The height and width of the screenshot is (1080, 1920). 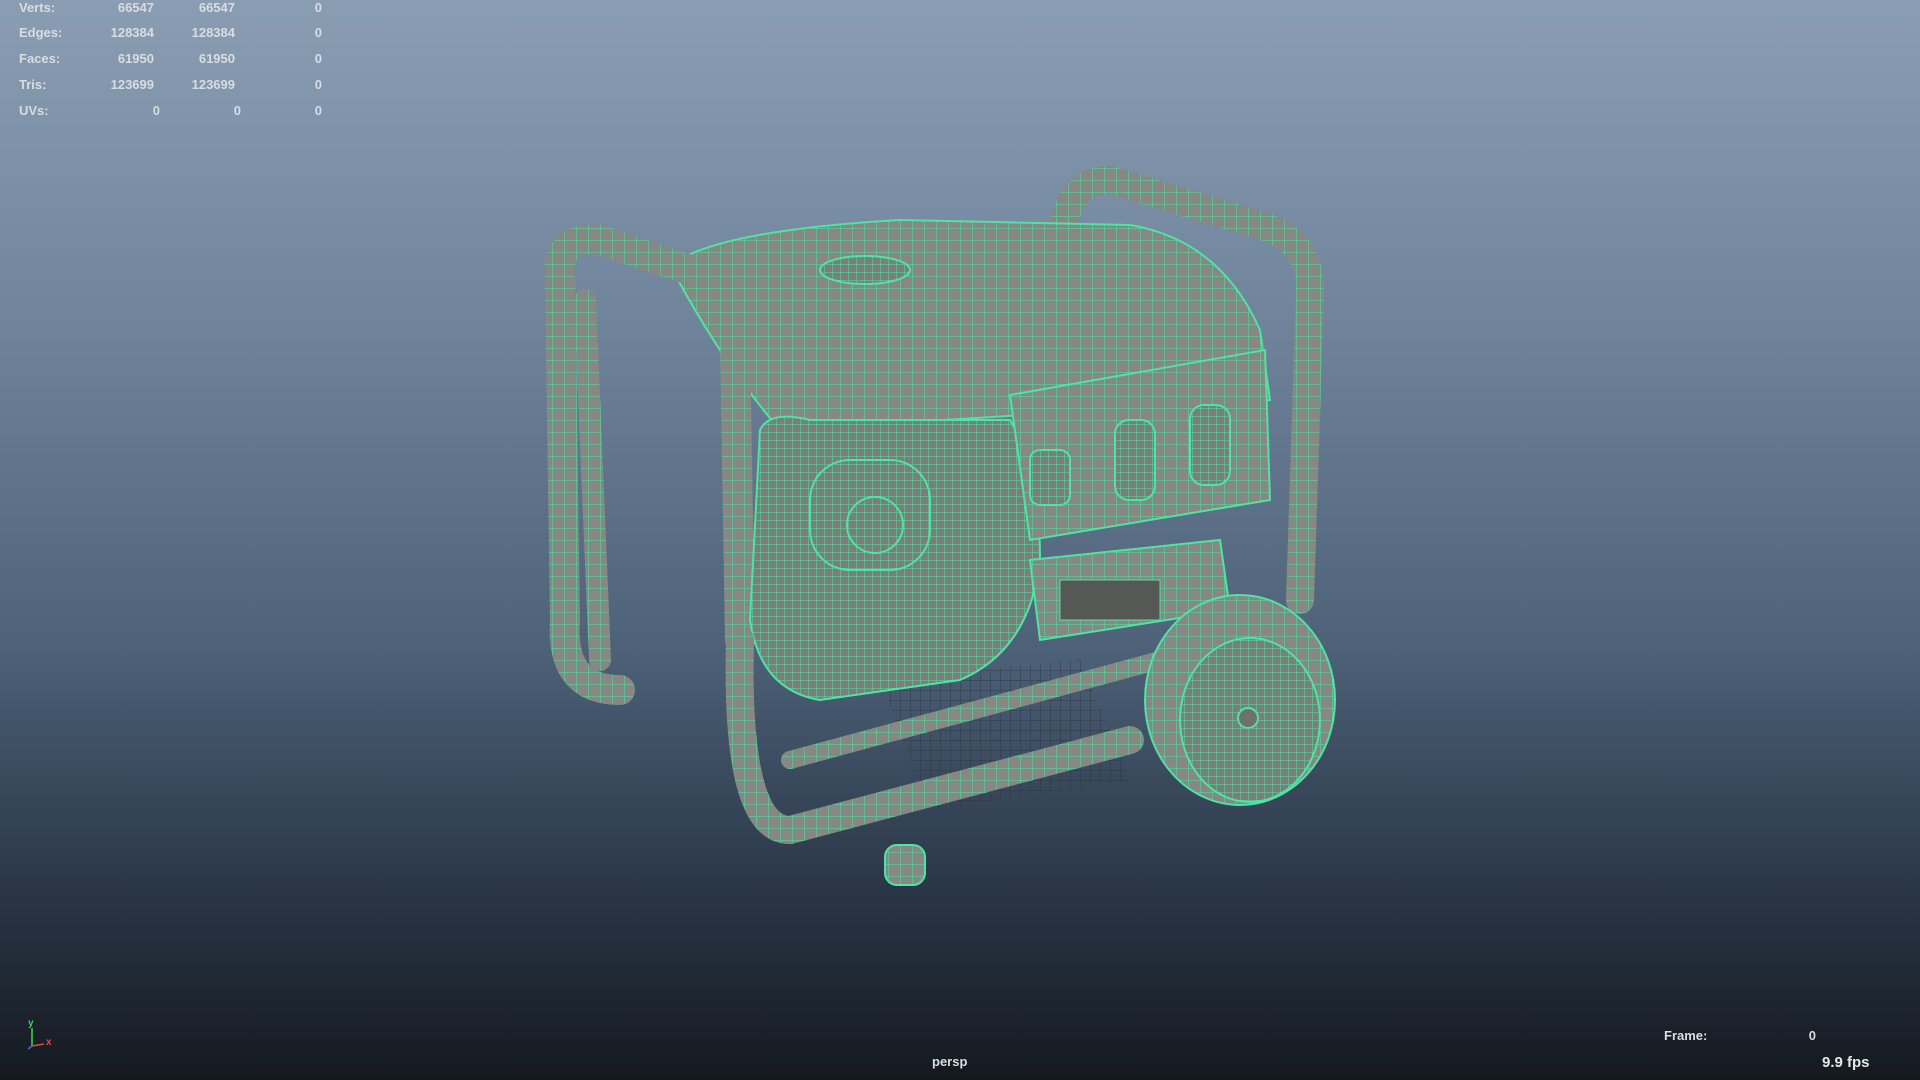 I want to click on axis-y-label: y, so click(x=31, y=1023).